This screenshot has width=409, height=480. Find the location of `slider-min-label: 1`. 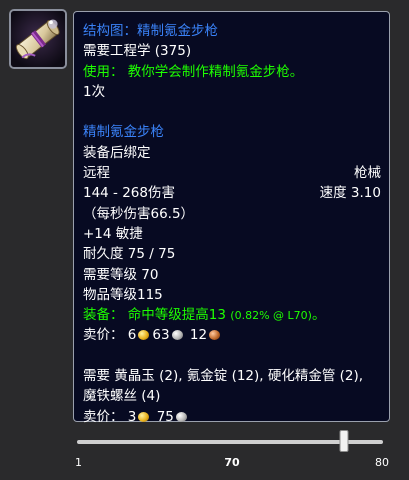

slider-min-label: 1 is located at coordinates (78, 462).